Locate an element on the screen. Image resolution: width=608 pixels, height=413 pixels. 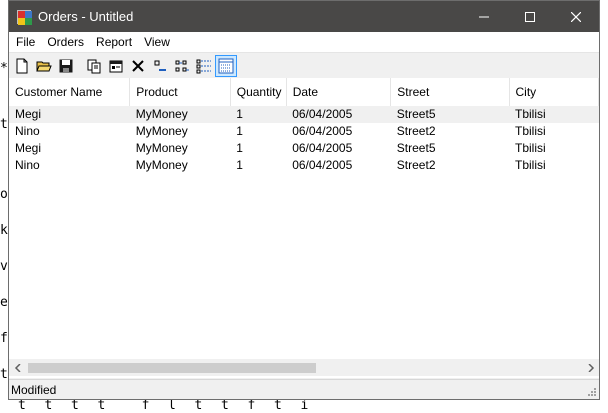
new-button is located at coordinates (22, 66).